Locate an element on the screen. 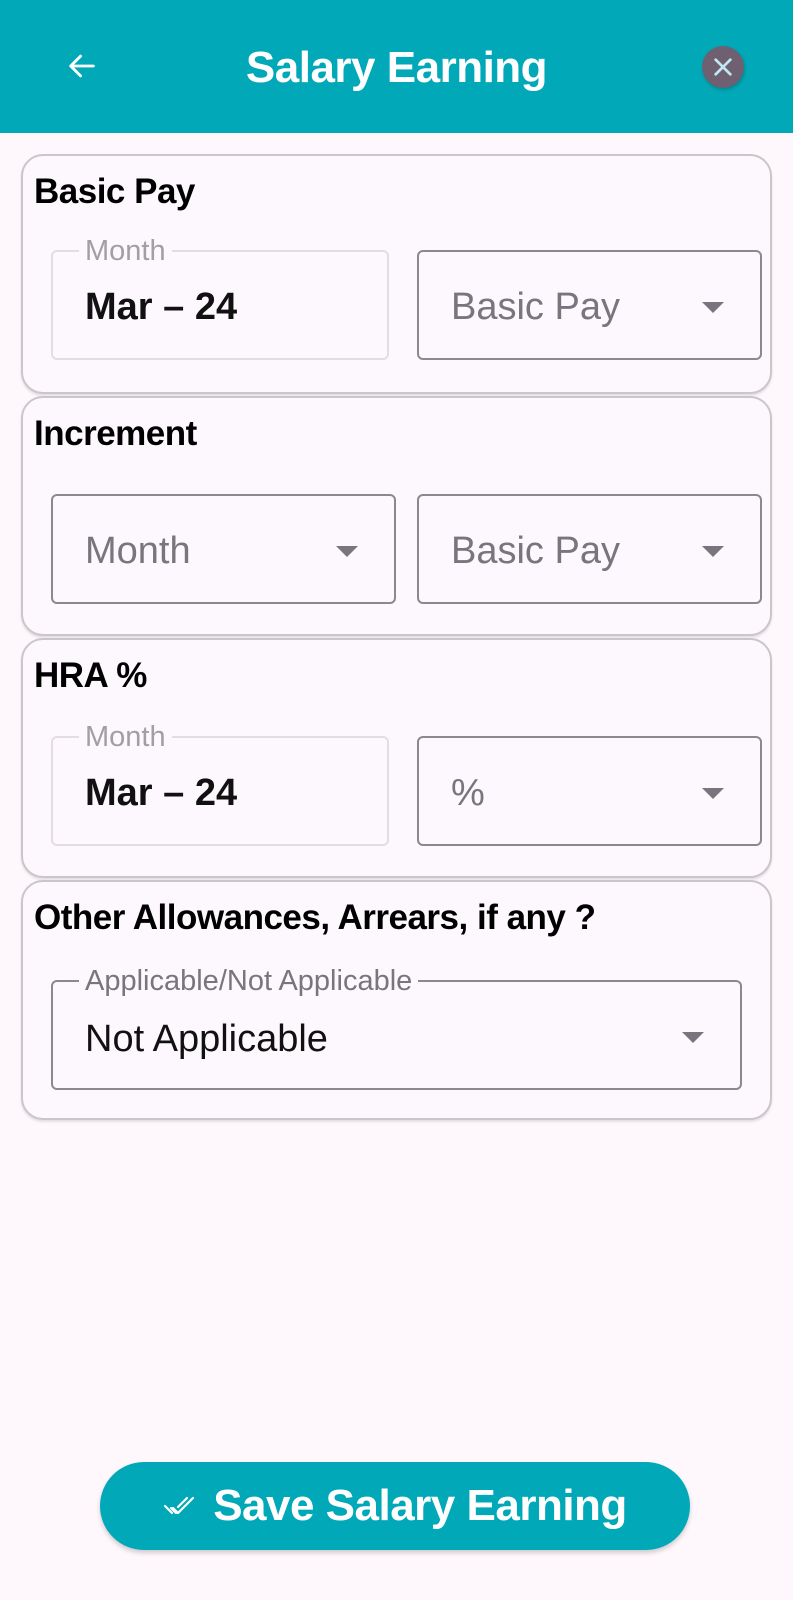 The height and width of the screenshot is (1600, 793). basic-pay-dropdown: Basic Pay is located at coordinates (589, 305).